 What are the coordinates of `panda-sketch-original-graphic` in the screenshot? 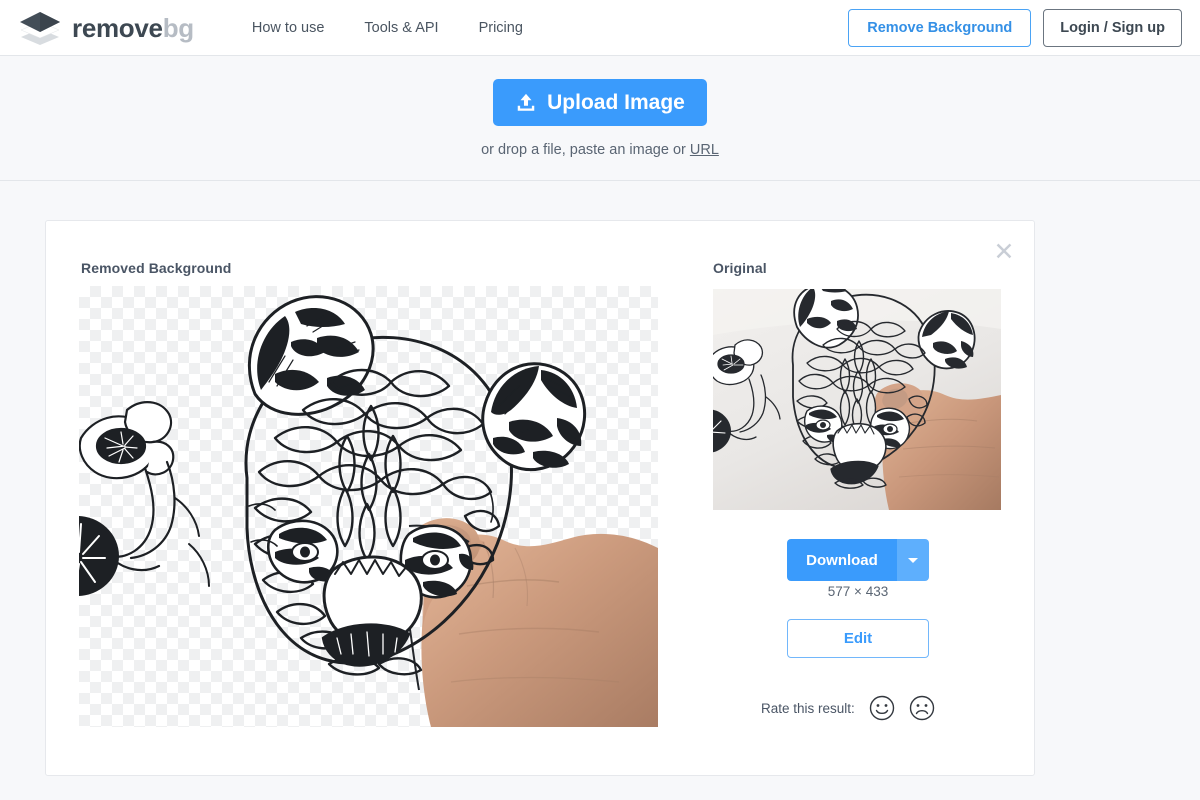 It's located at (857, 399).